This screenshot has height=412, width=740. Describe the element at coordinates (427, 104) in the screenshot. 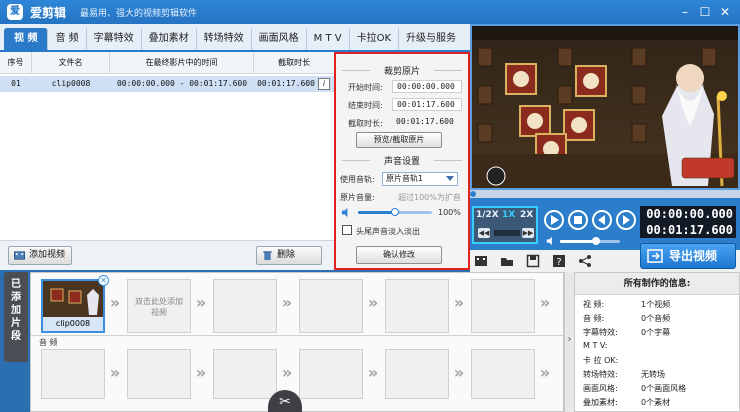

I see `end-time-field: 00:01:17.600` at that location.